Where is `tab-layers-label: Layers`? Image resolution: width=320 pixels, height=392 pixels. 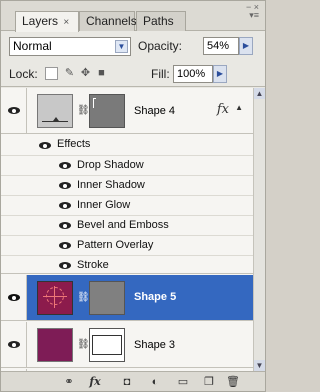
tab-layers-label: Layers is located at coordinates (40, 21).